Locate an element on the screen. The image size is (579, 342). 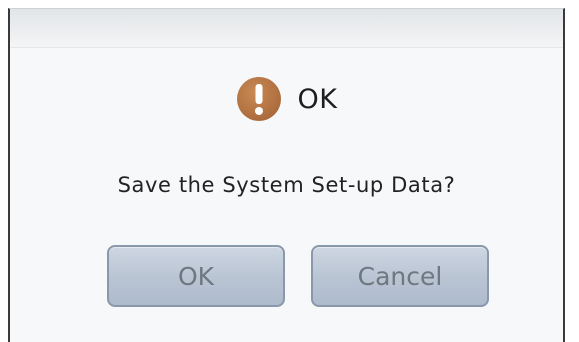
background-edge-left is located at coordinates (4, 171).